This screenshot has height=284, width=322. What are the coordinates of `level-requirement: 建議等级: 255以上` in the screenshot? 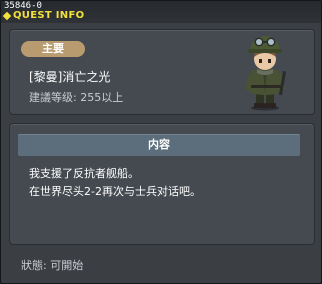 It's located at (76, 97).